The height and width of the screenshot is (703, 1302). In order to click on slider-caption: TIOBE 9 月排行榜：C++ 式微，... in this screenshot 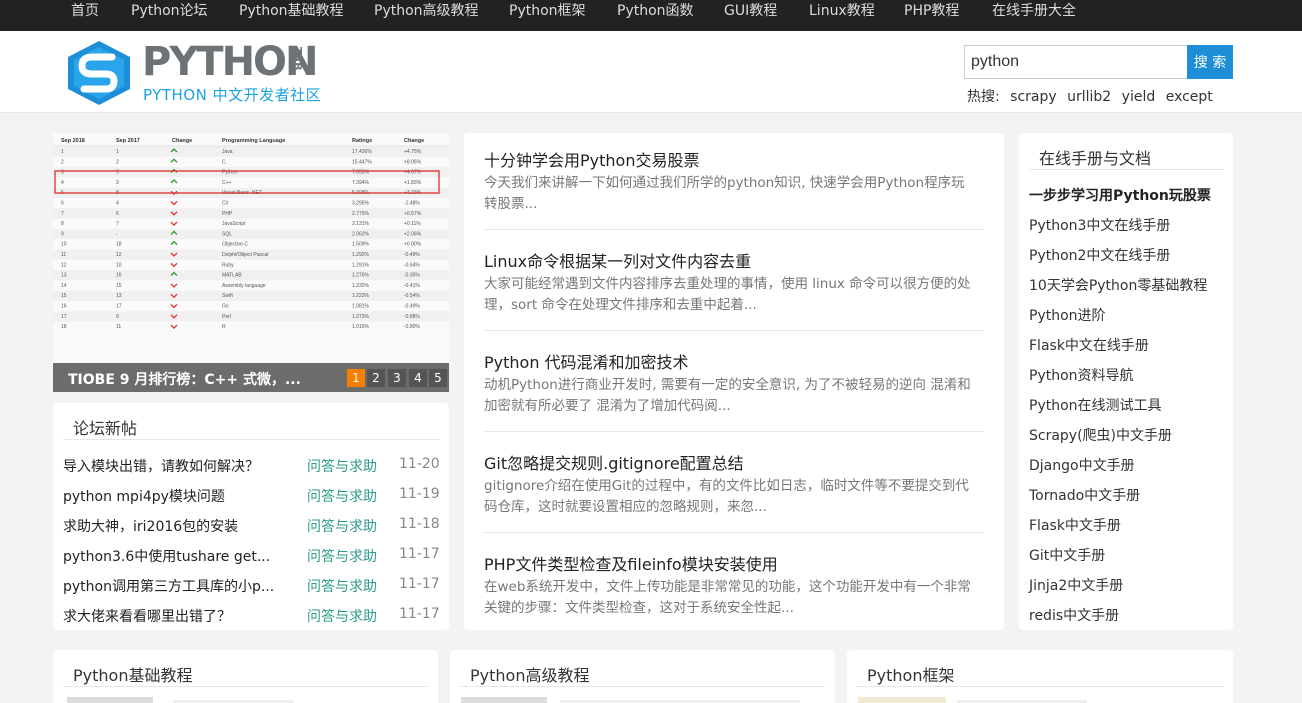, I will do `click(184, 379)`.